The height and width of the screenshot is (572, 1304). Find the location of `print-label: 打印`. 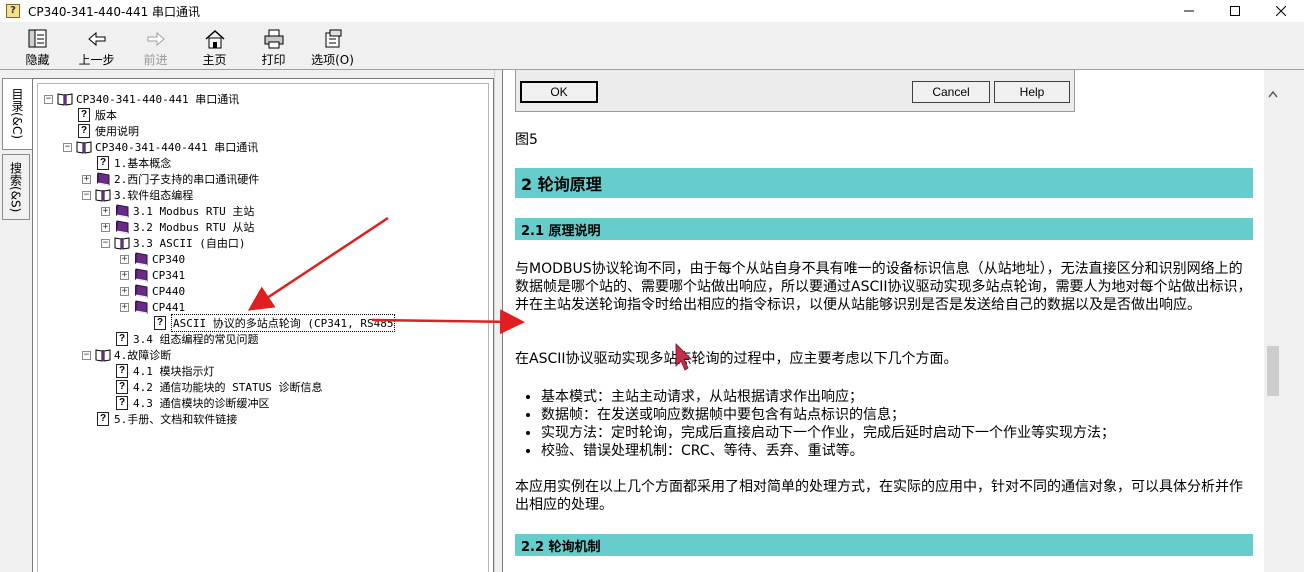

print-label: 打印 is located at coordinates (273, 60).